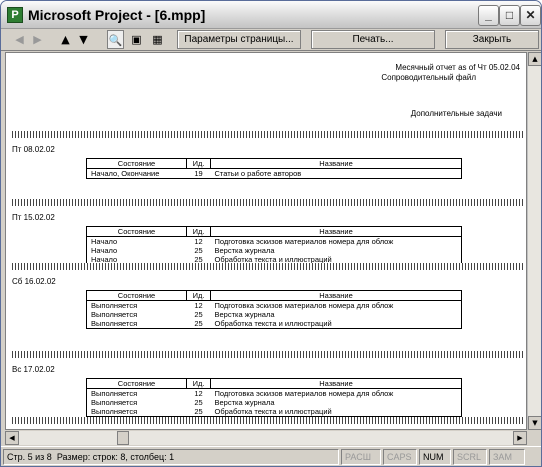 This screenshot has height=467, width=542. What do you see at coordinates (266, 438) in the screenshot?
I see `horizontal-scrollbar: ◀ ▶` at bounding box center [266, 438].